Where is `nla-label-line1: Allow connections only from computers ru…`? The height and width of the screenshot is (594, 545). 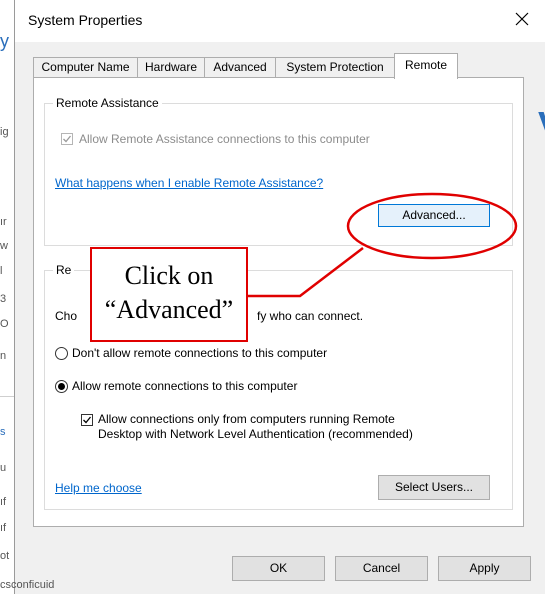
nla-label-line1: Allow connections only from computers ru… is located at coordinates (246, 419).